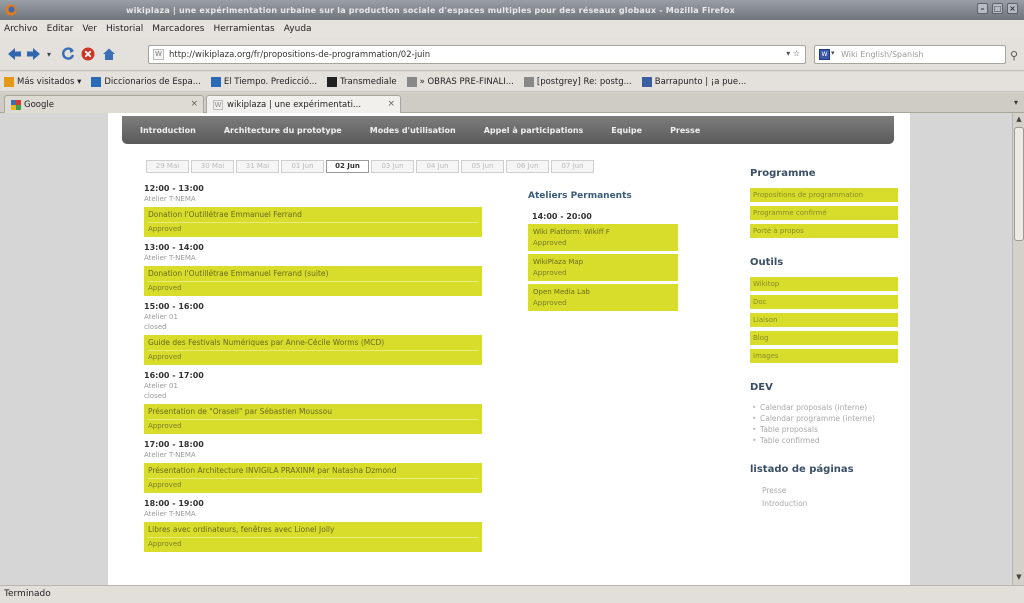 The width and height of the screenshot is (1024, 603). What do you see at coordinates (825, 490) in the screenshot?
I see `listado-link: Presse` at bounding box center [825, 490].